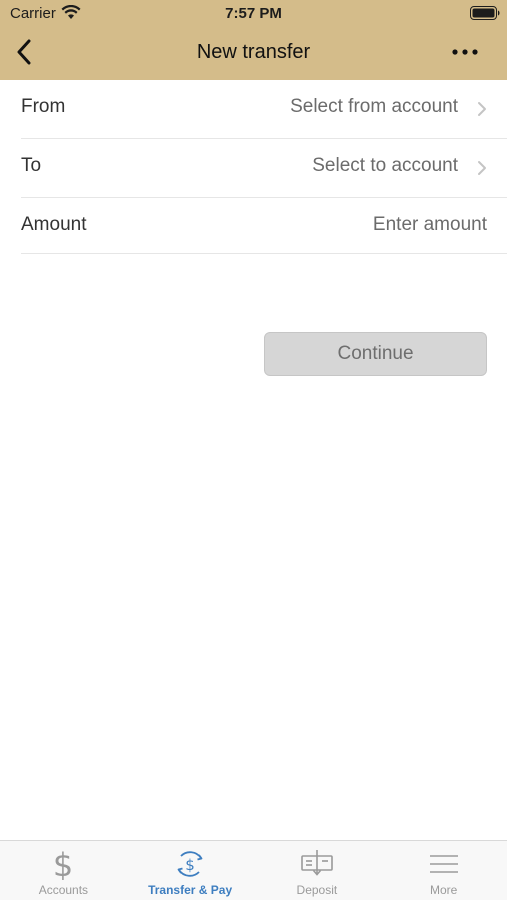 This screenshot has width=507, height=900. I want to click on tab-accounts: $ Accounts, so click(63, 870).